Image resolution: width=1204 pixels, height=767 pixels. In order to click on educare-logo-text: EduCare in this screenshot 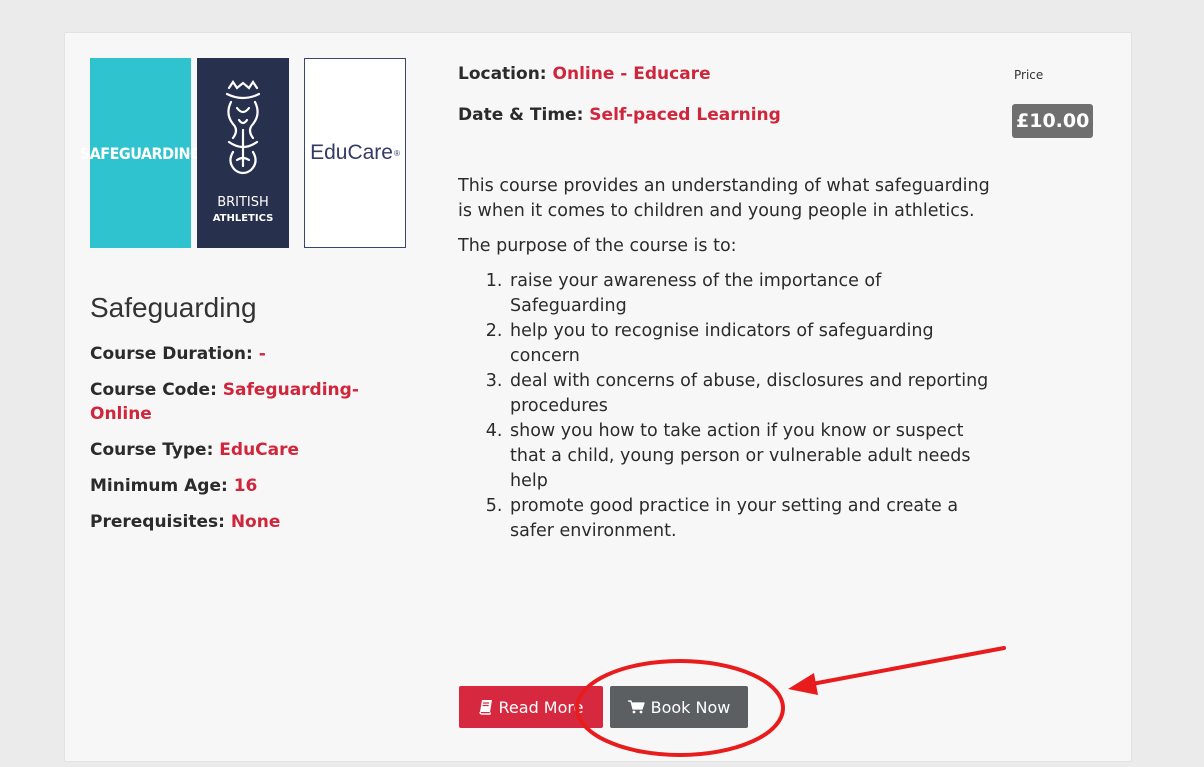, I will do `click(351, 152)`.